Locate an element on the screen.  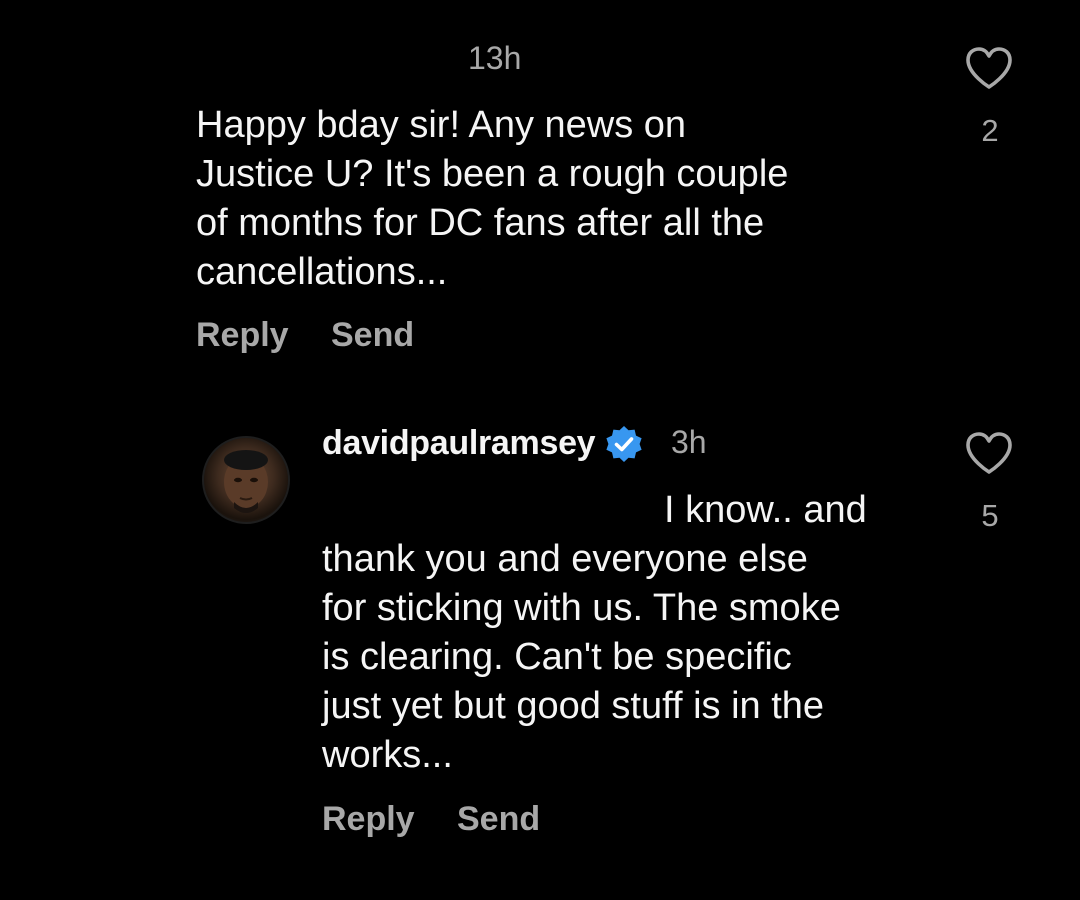
comment-text-line: for sticking with us. The smoke is located at coordinates (581, 608).